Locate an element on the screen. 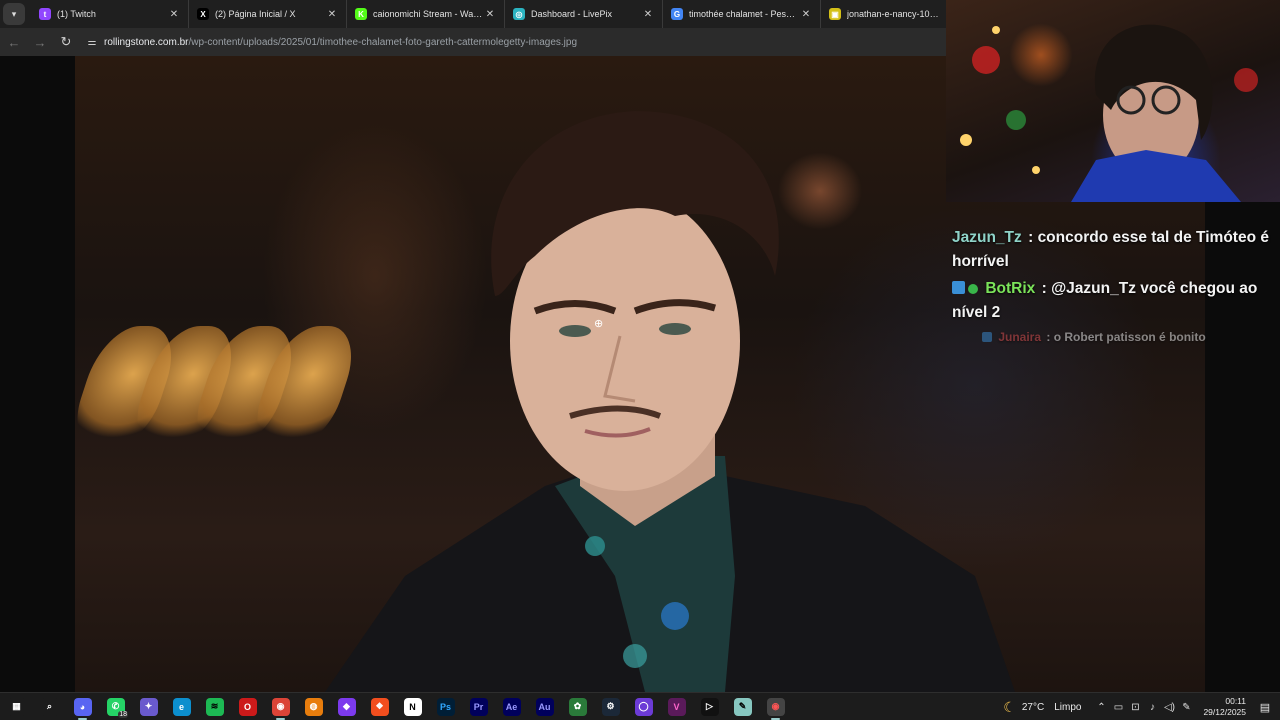 This screenshot has width=1280, height=720. copilot-app: ✦ is located at coordinates (148, 706).